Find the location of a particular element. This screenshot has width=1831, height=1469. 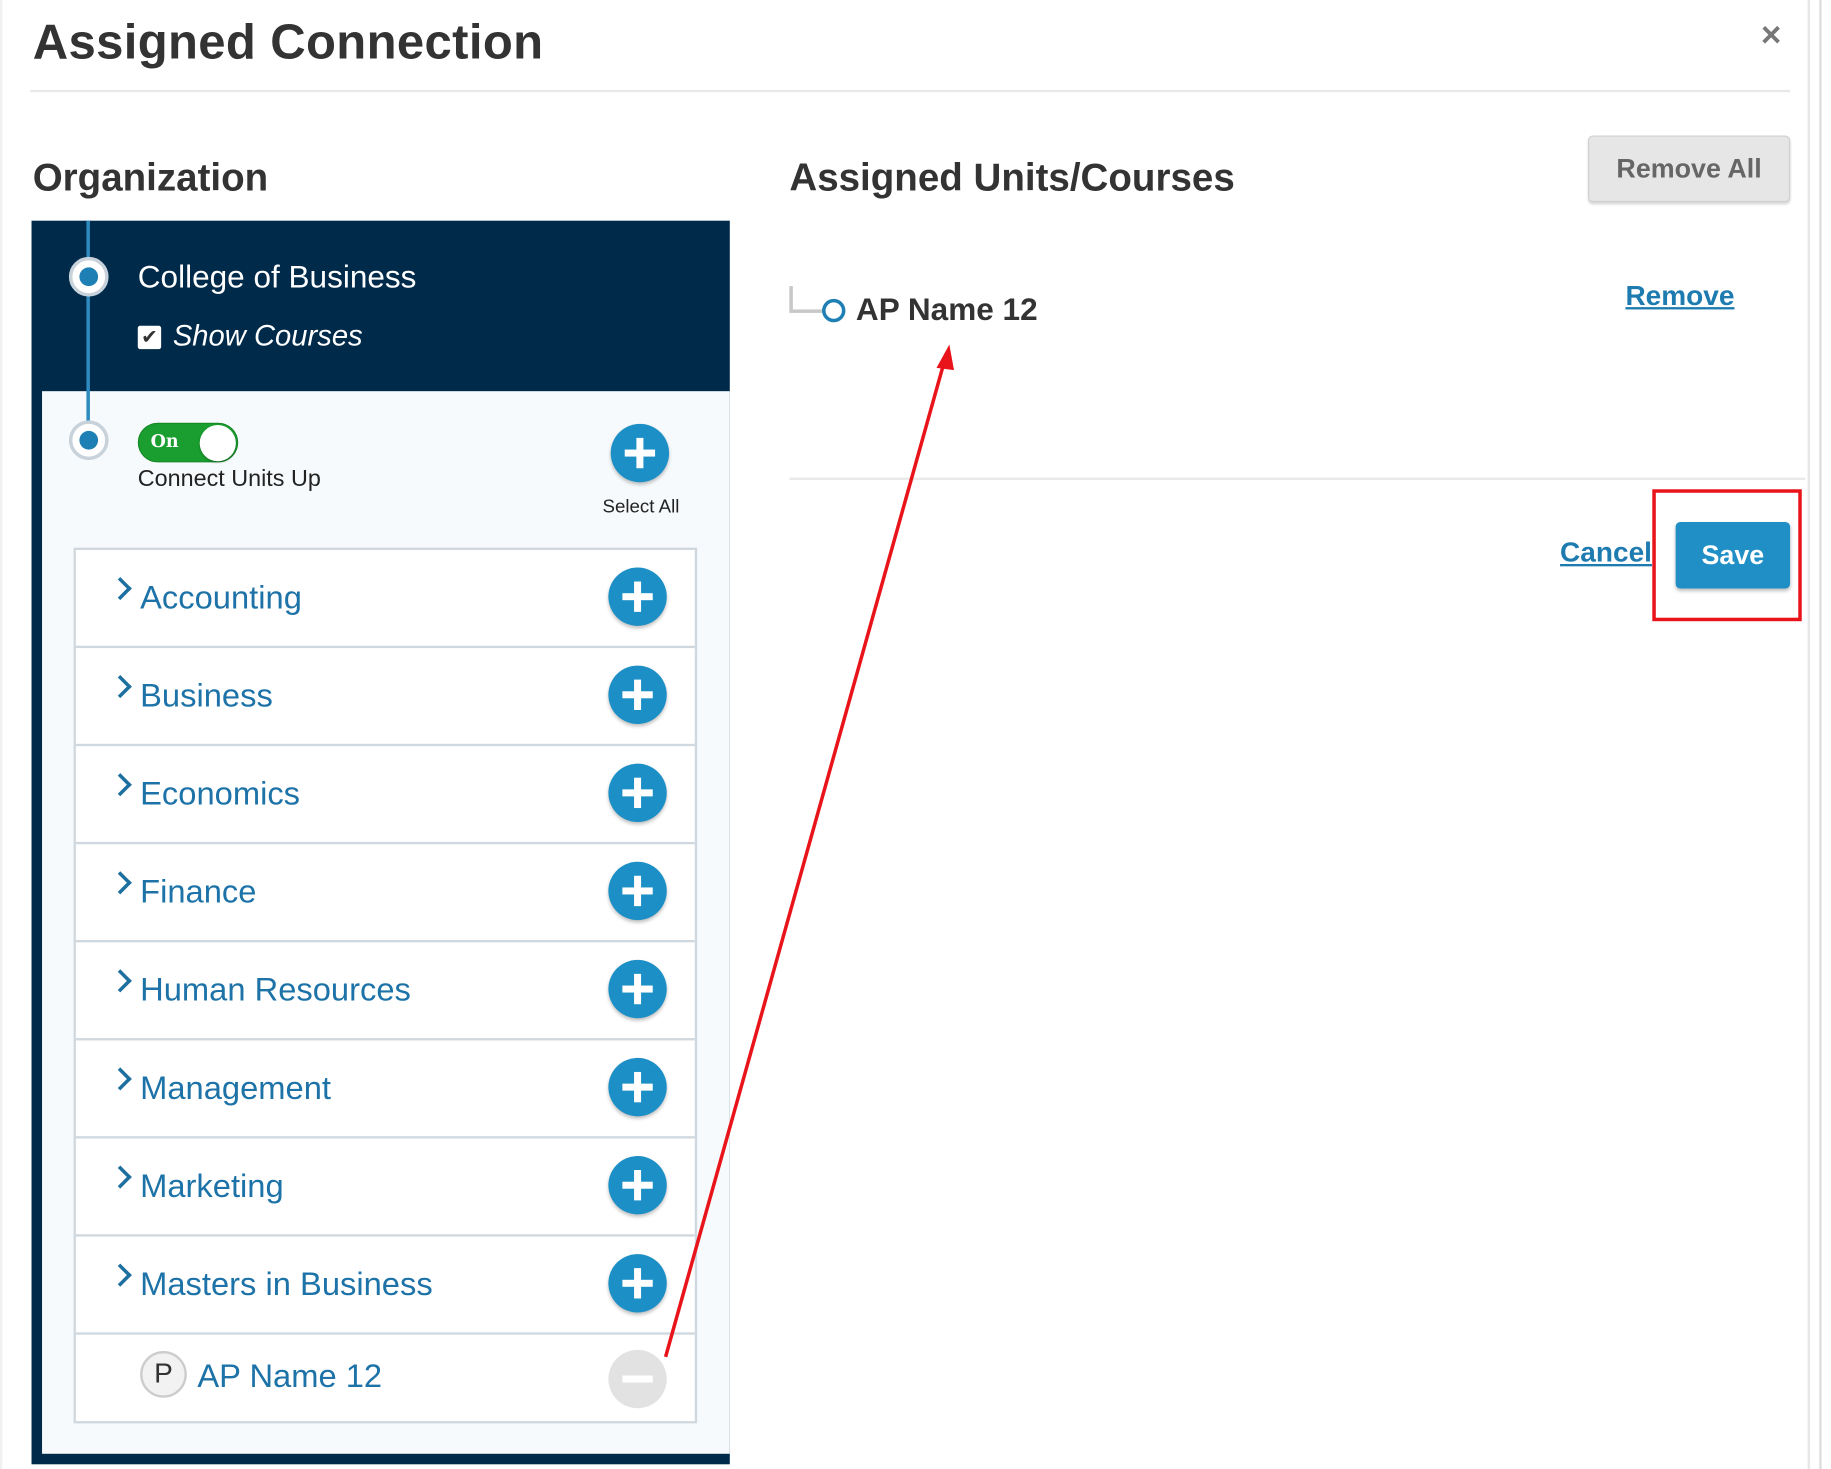

remove-item-link: Remove is located at coordinates (1679, 296).